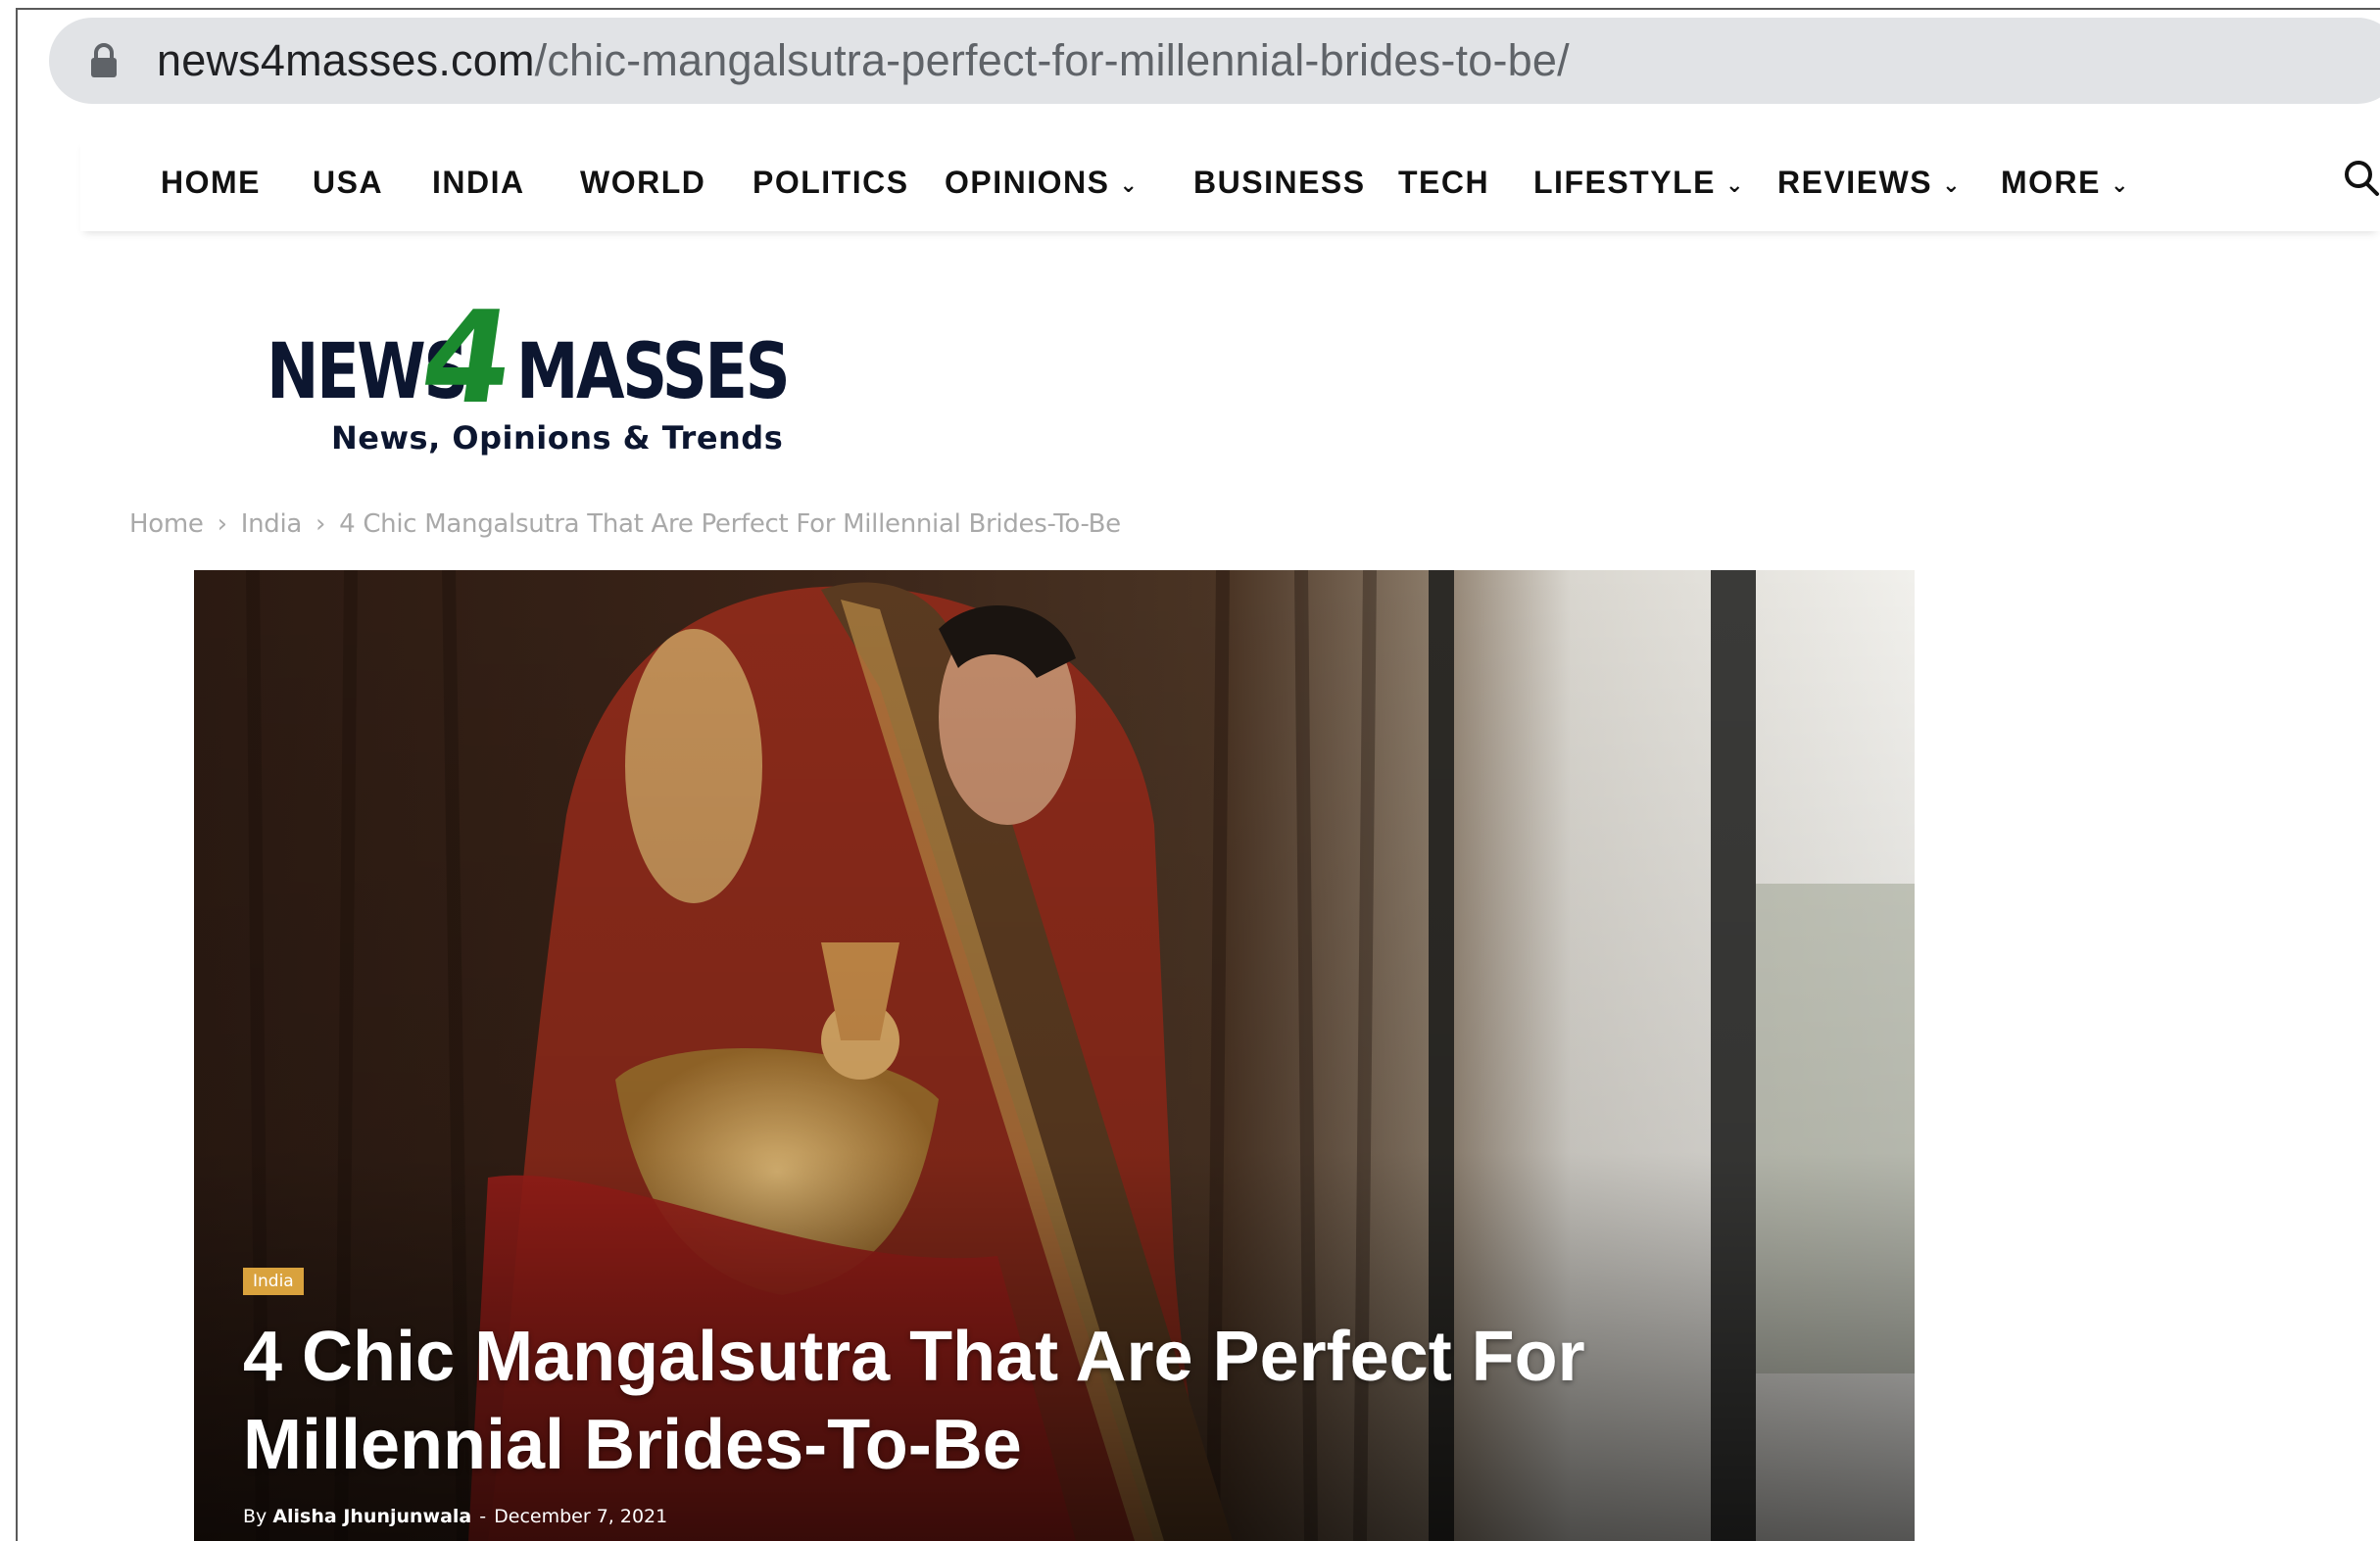 The height and width of the screenshot is (1541, 2380). What do you see at coordinates (632, 1445) in the screenshot?
I see `article-title-line: Millennial Brides-To-Be` at bounding box center [632, 1445].